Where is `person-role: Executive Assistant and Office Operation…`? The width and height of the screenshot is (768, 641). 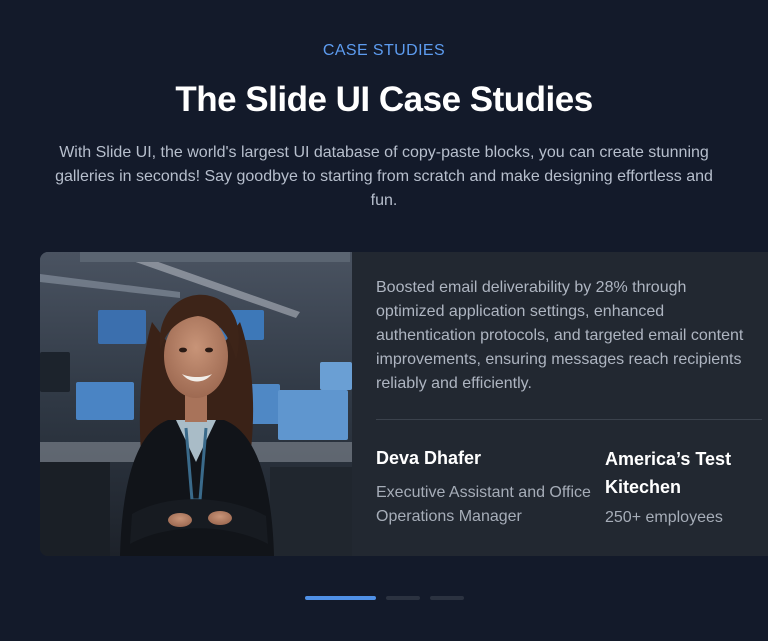 person-role: Executive Assistant and Office Operation… is located at coordinates (483, 504).